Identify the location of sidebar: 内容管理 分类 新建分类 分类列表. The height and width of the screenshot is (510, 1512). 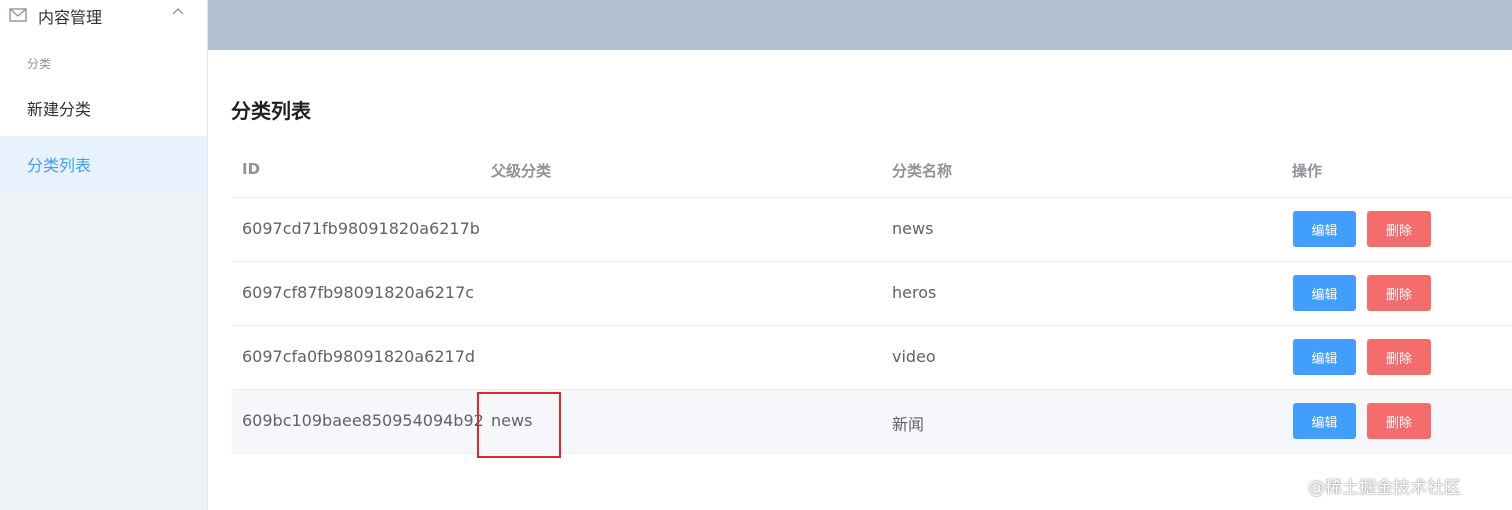
(104, 255).